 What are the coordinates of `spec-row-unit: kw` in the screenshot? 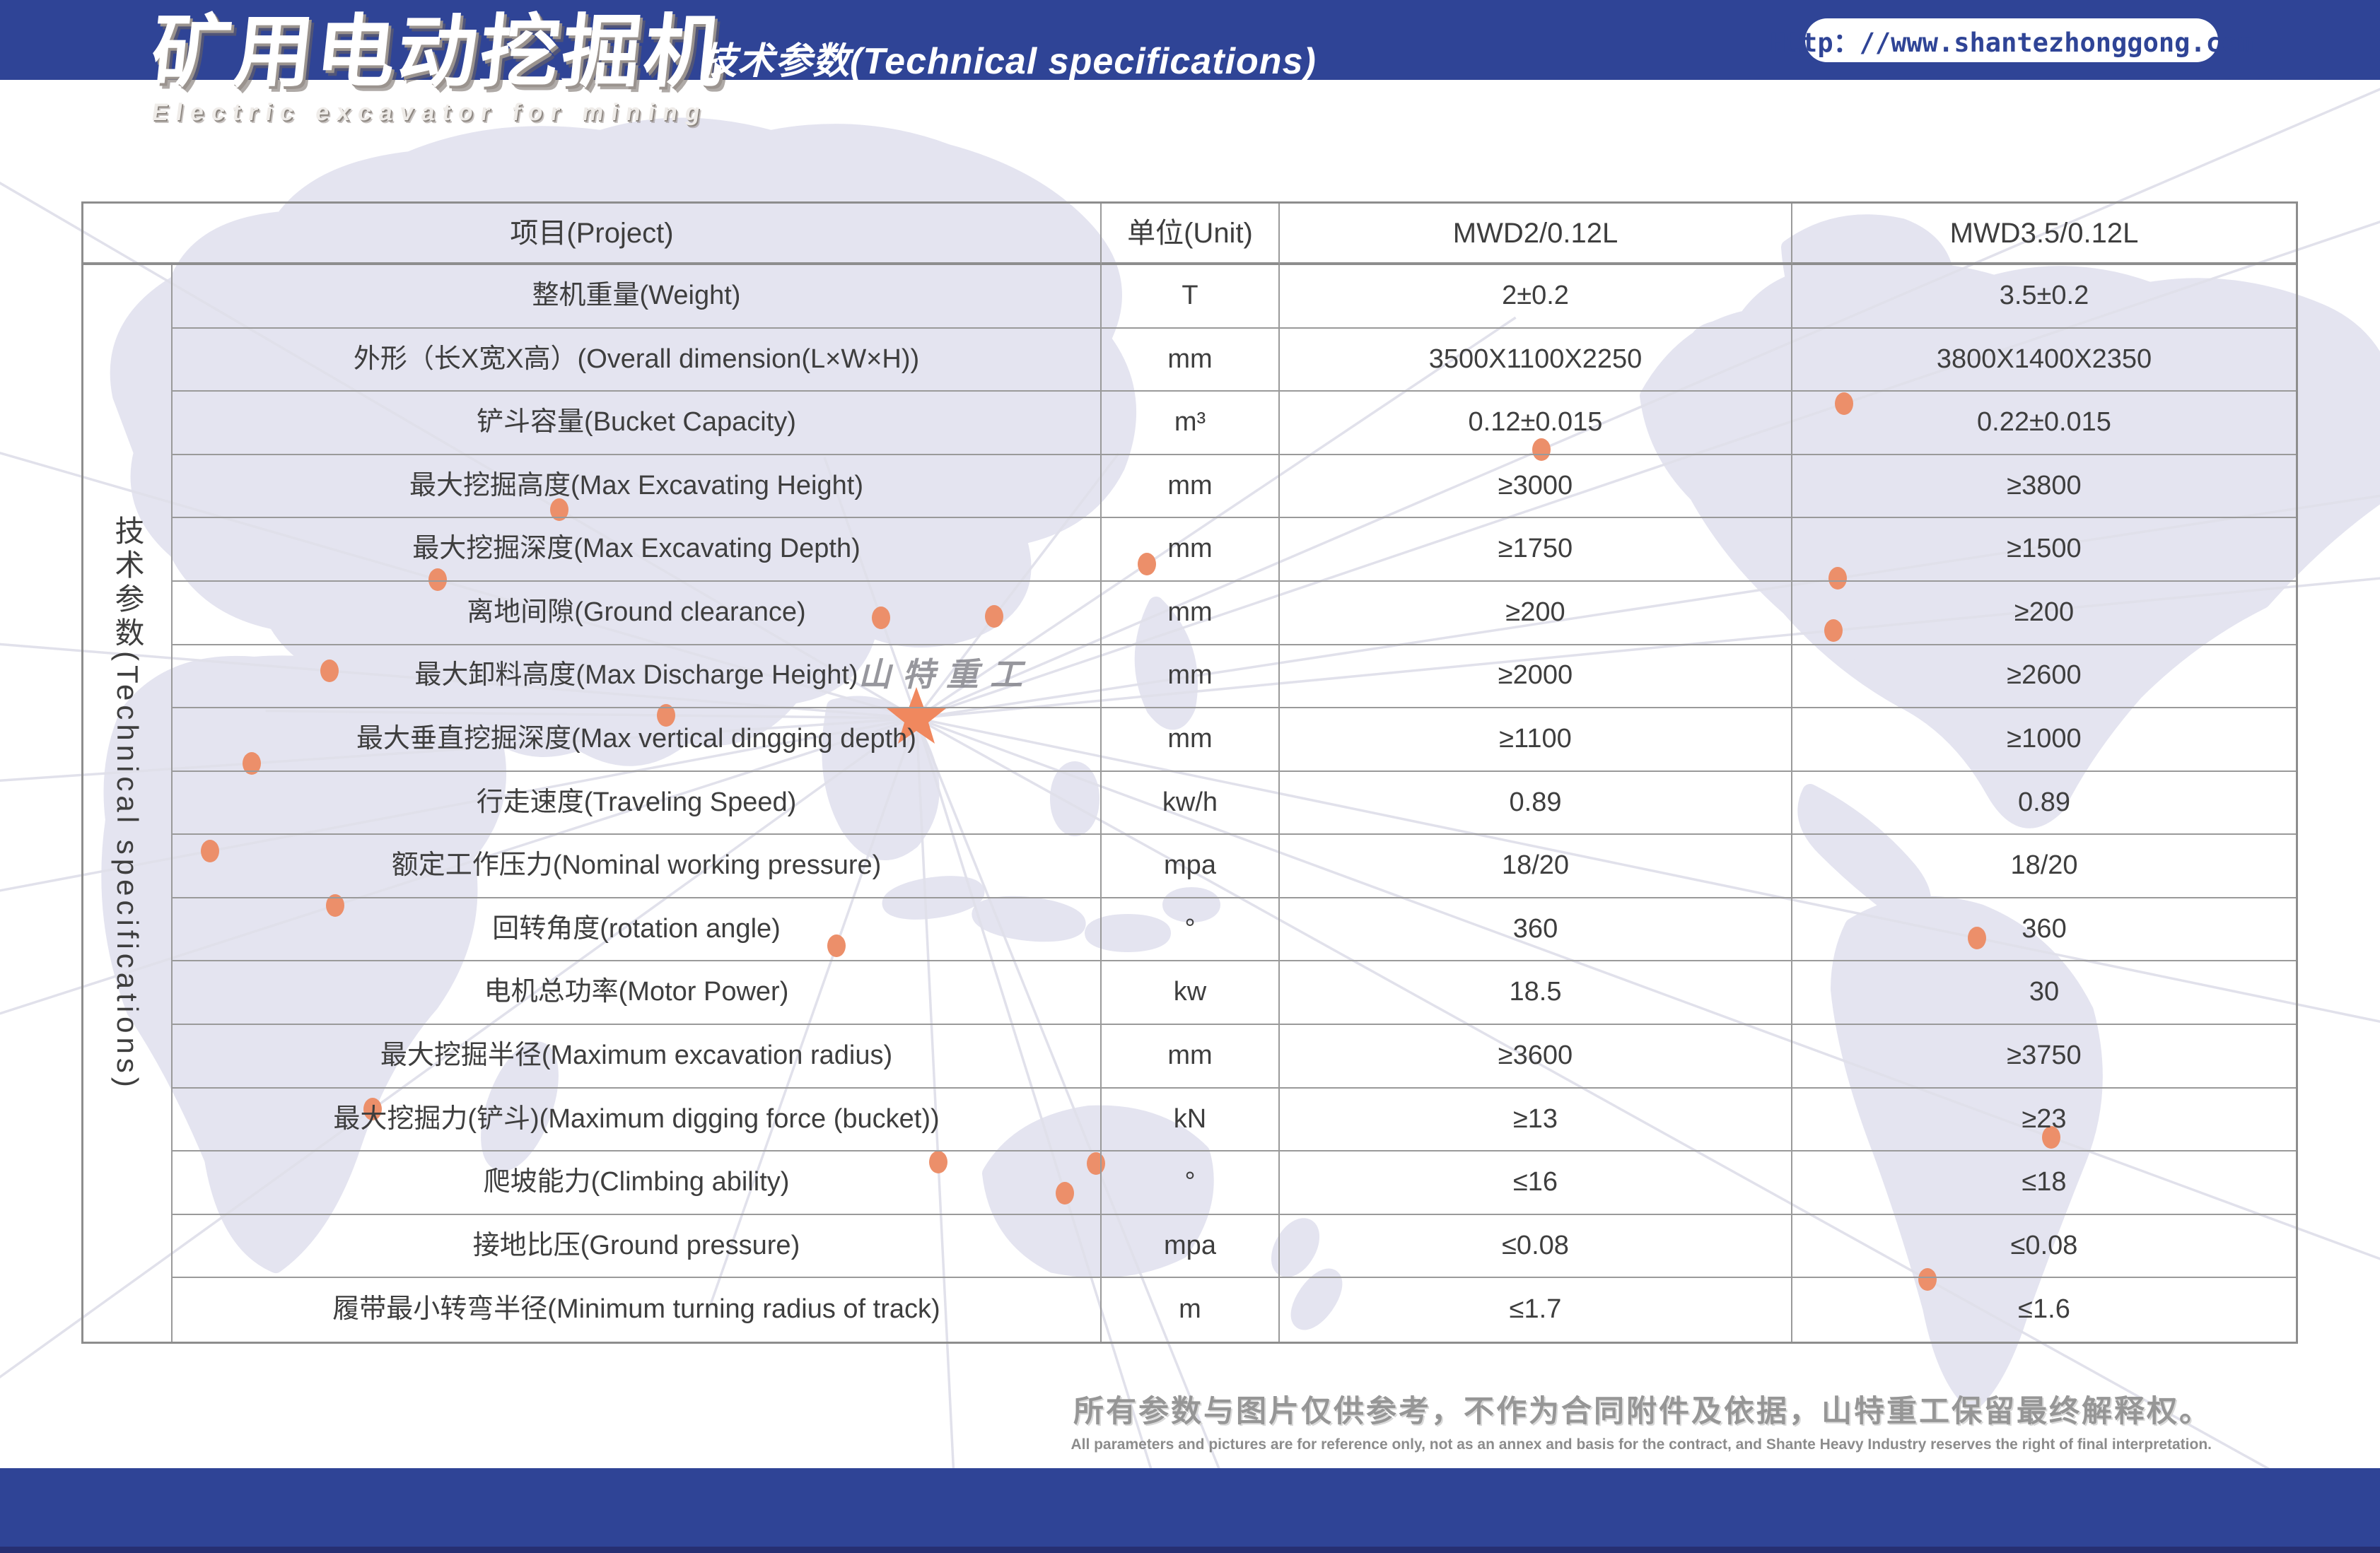 It's located at (1191, 993).